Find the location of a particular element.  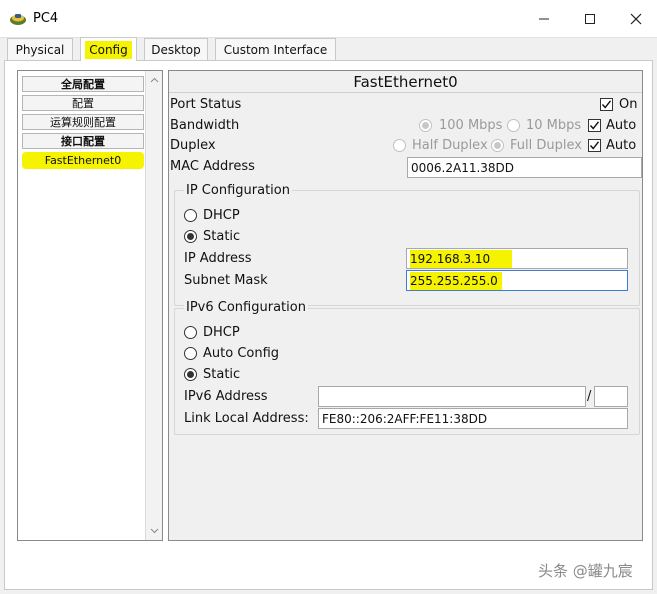

port-status-on-checkbox is located at coordinates (606, 104).